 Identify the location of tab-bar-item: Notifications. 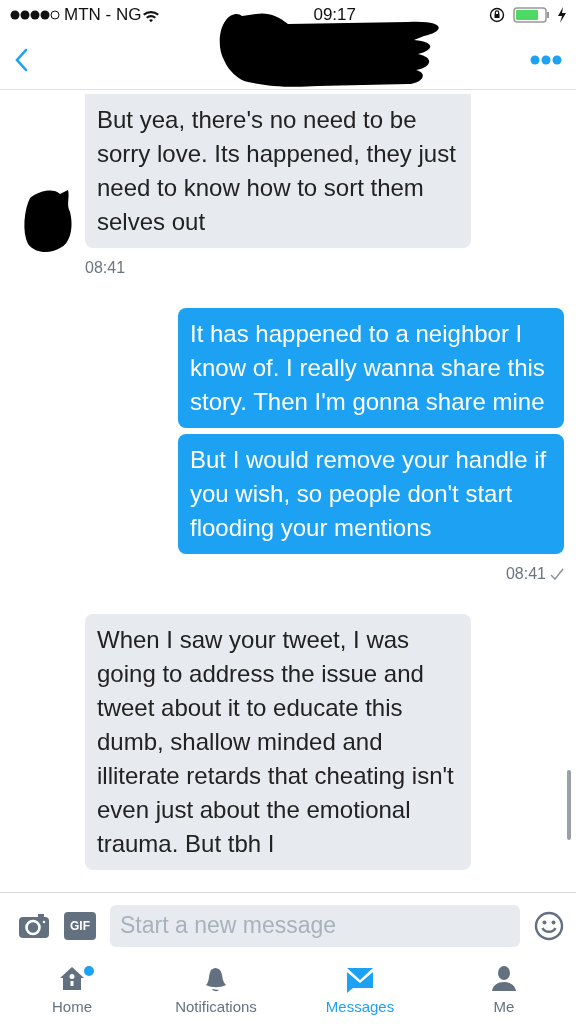
(216, 991).